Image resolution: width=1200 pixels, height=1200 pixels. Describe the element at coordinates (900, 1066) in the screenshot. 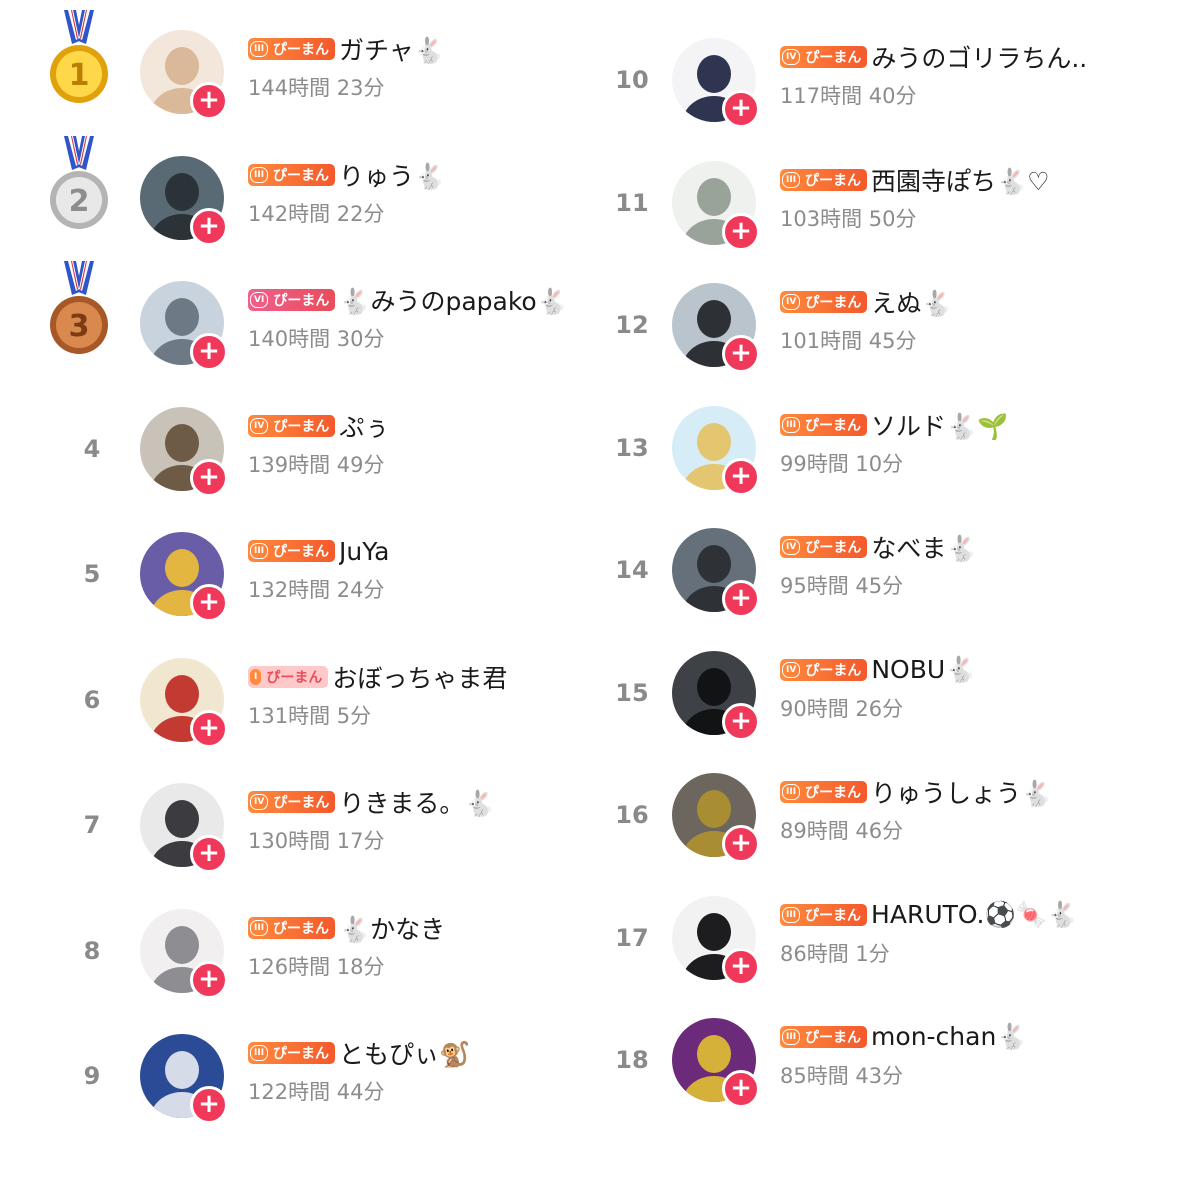

I see `ranking-row: 18 + III ぴーまん mon-chan🐇 85時間 43分` at that location.